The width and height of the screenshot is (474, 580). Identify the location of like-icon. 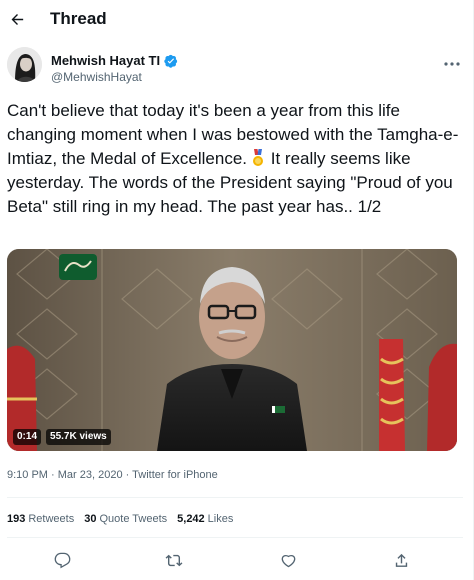
(288, 560).